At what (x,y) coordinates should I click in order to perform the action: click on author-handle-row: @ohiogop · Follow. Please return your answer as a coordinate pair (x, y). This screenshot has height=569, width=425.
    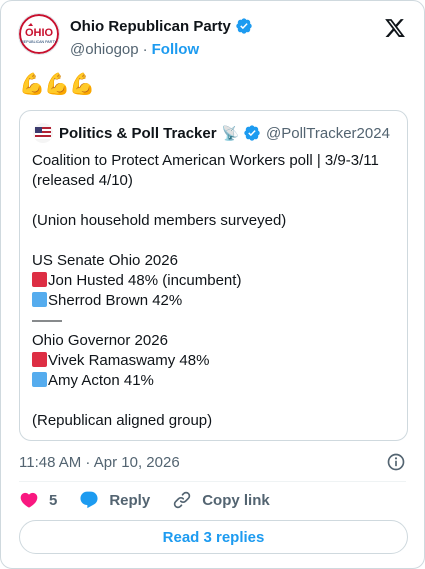
    Looking at the image, I should click on (134, 49).